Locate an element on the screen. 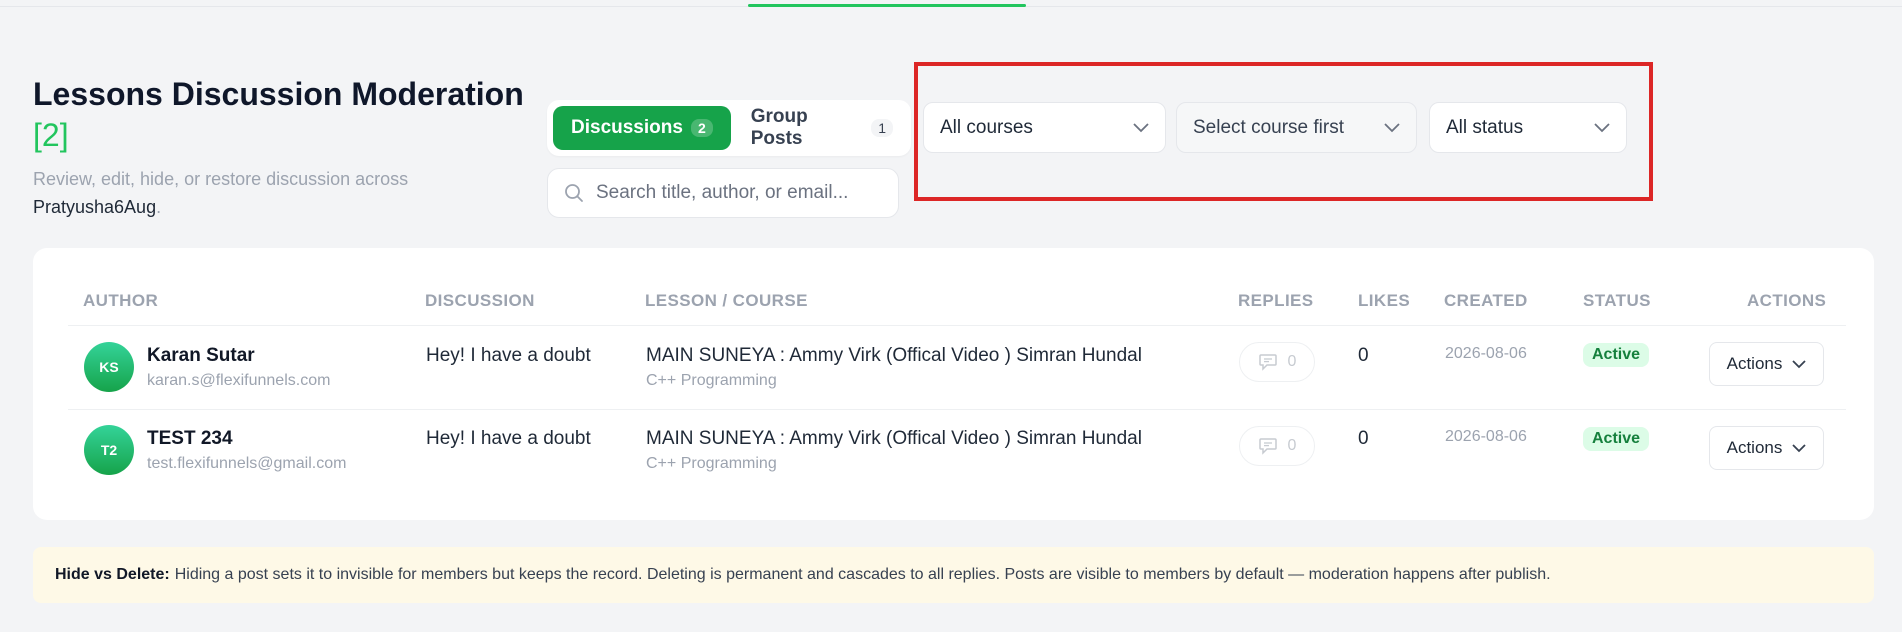 This screenshot has width=1902, height=632. column-header-discussion: DISCUSSION is located at coordinates (480, 300).